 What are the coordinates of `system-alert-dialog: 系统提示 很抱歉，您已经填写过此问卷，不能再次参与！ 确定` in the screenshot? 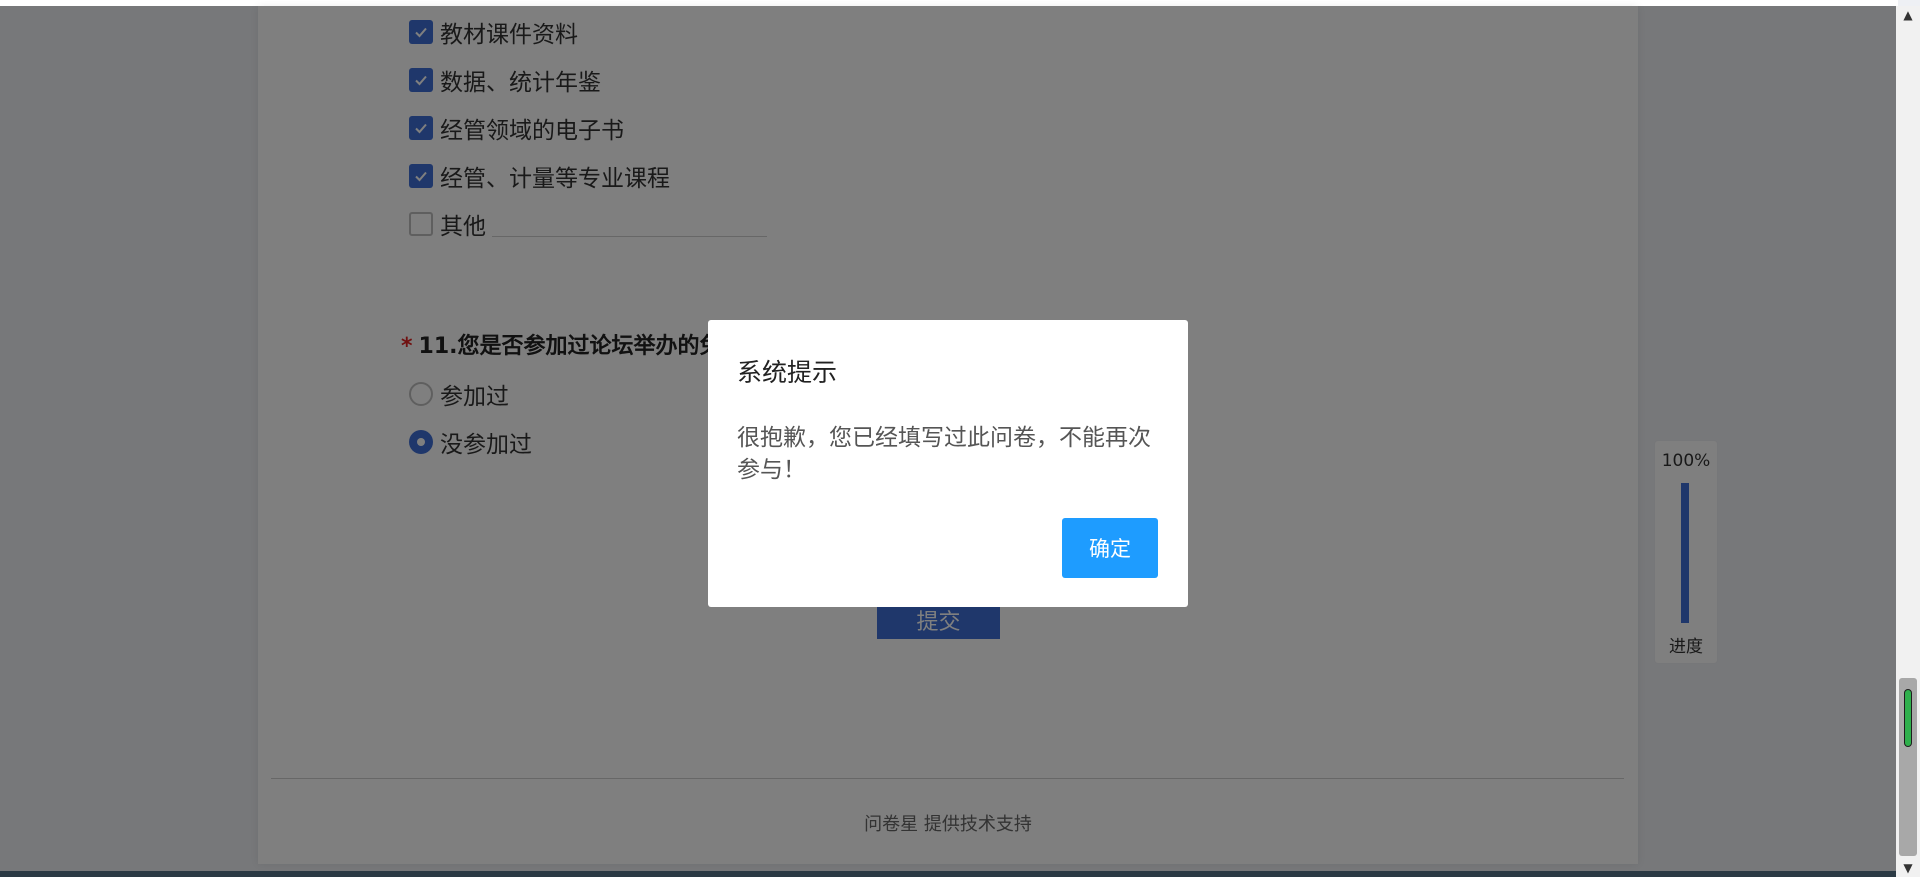 It's located at (948, 463).